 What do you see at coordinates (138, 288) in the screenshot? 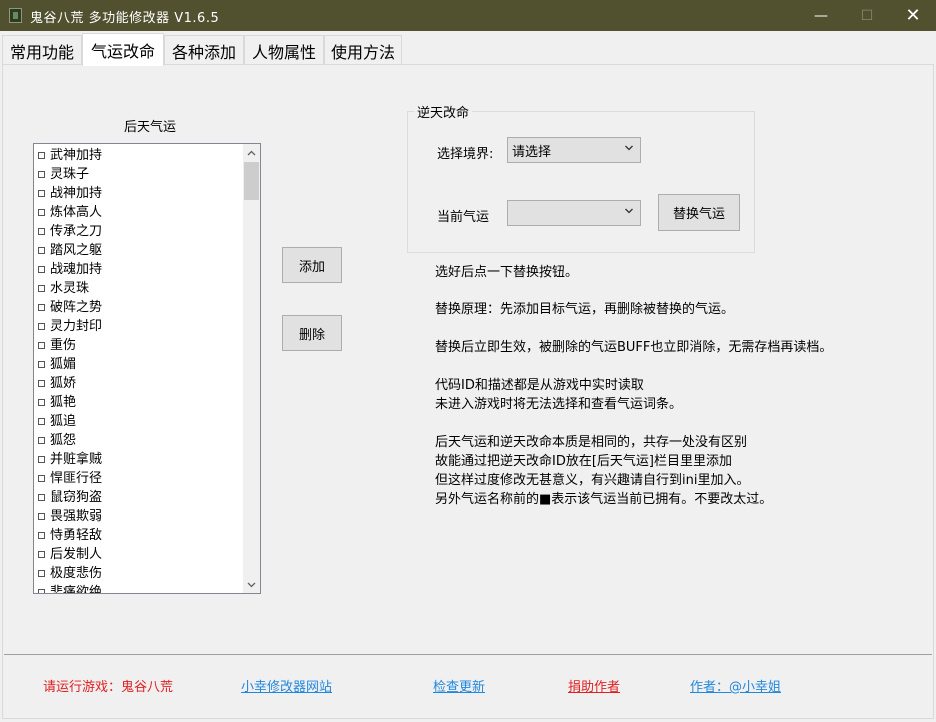
I see `list-item: 水灵珠` at bounding box center [138, 288].